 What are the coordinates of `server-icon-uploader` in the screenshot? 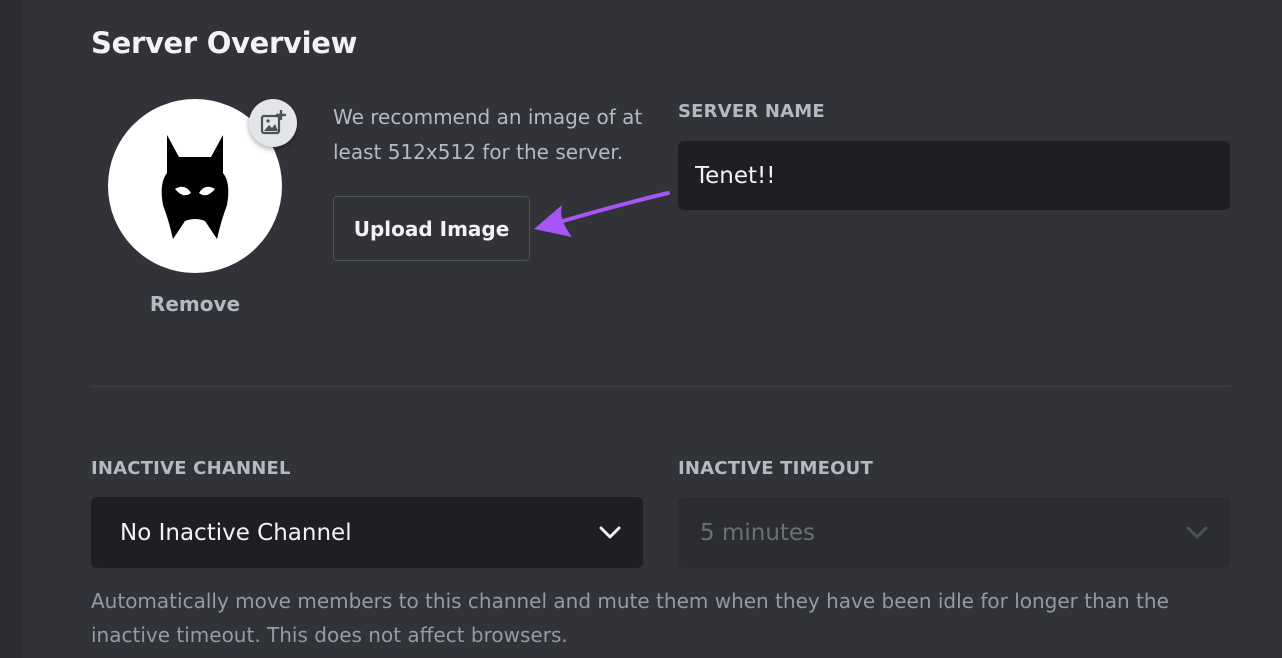 It's located at (202, 186).